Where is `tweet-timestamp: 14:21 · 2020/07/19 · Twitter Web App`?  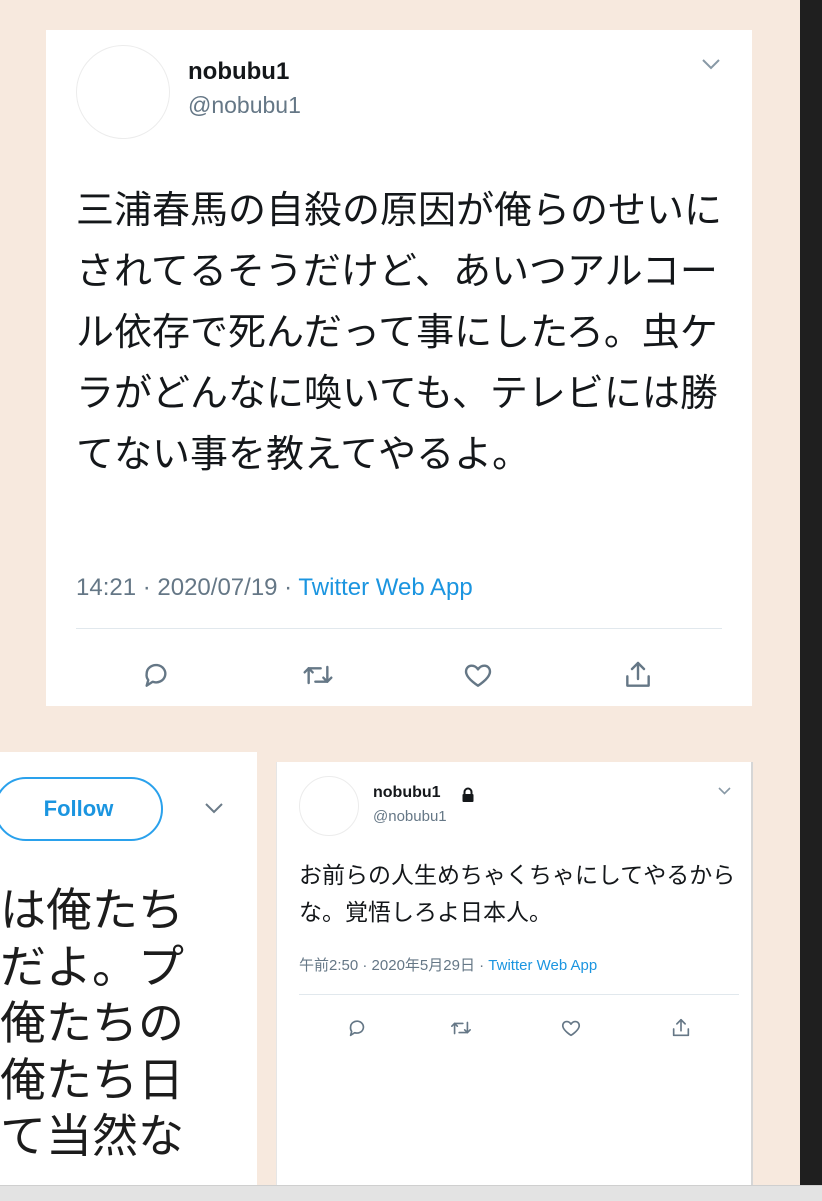
tweet-timestamp: 14:21 · 2020/07/19 · Twitter Web App is located at coordinates (274, 588).